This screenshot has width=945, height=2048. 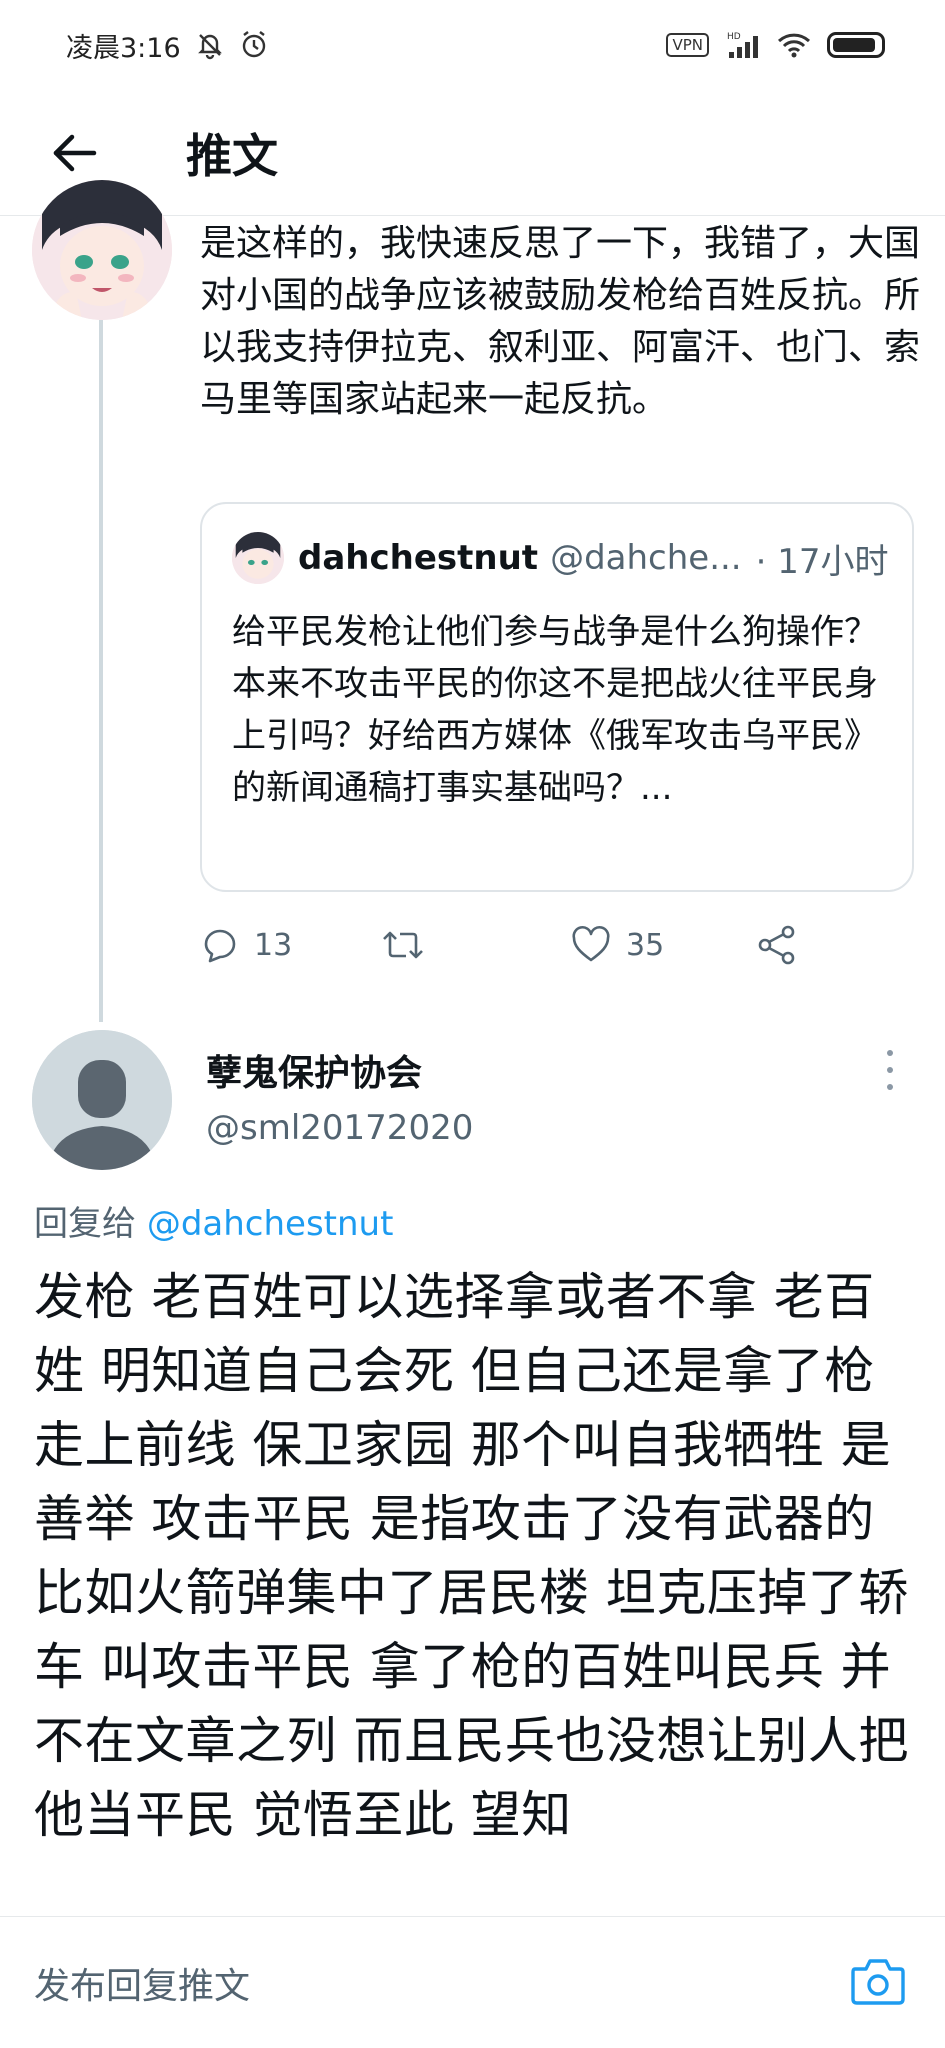 What do you see at coordinates (273, 945) in the screenshot?
I see `reply-count: 13` at bounding box center [273, 945].